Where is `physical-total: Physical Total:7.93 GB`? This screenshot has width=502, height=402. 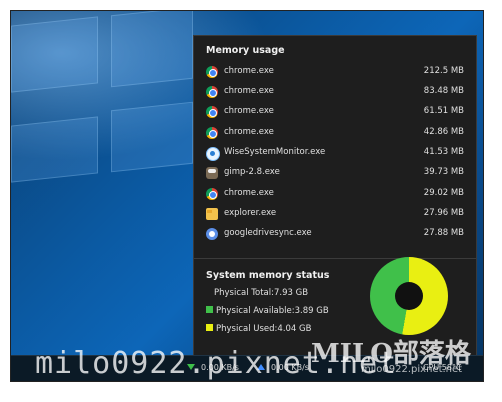 physical-total: Physical Total:7.93 GB is located at coordinates (261, 293).